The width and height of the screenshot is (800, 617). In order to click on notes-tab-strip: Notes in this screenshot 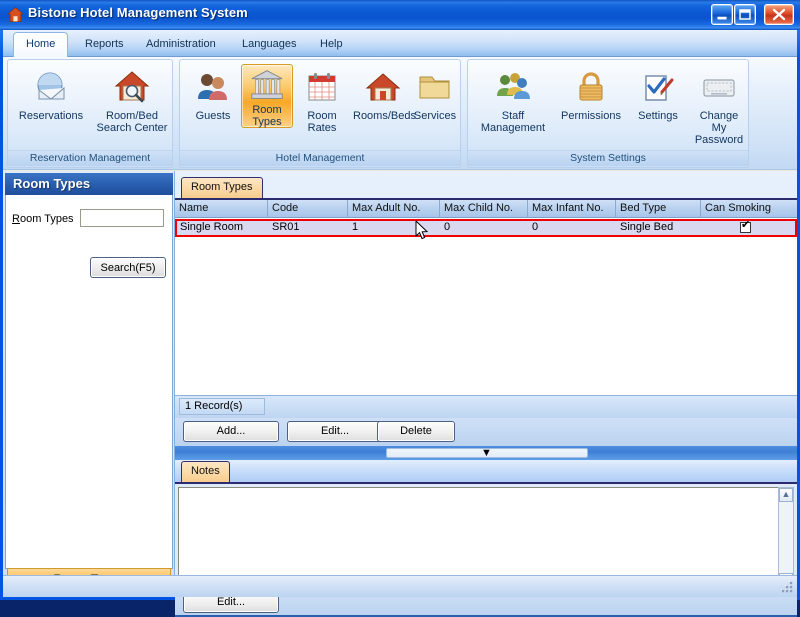, I will do `click(486, 471)`.